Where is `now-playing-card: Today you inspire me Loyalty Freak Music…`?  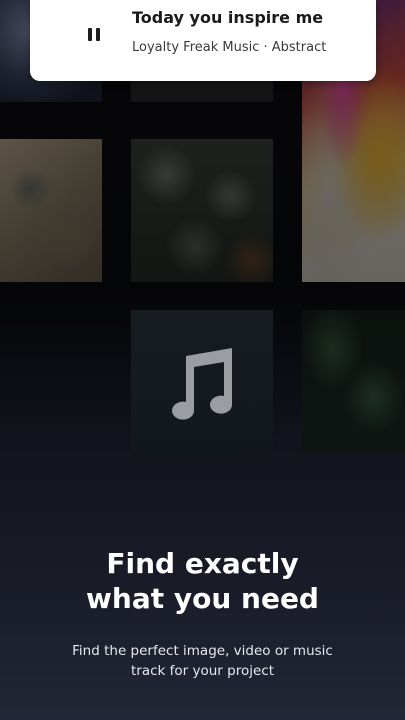 now-playing-card: Today you inspire me Loyalty Freak Music… is located at coordinates (203, 40).